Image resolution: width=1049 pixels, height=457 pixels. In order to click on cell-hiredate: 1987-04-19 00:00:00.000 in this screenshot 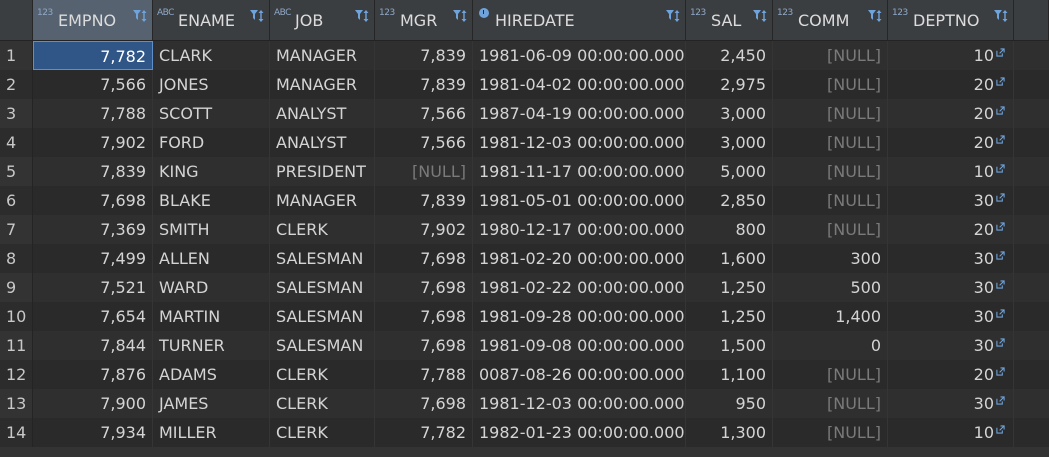, I will do `click(579, 113)`.